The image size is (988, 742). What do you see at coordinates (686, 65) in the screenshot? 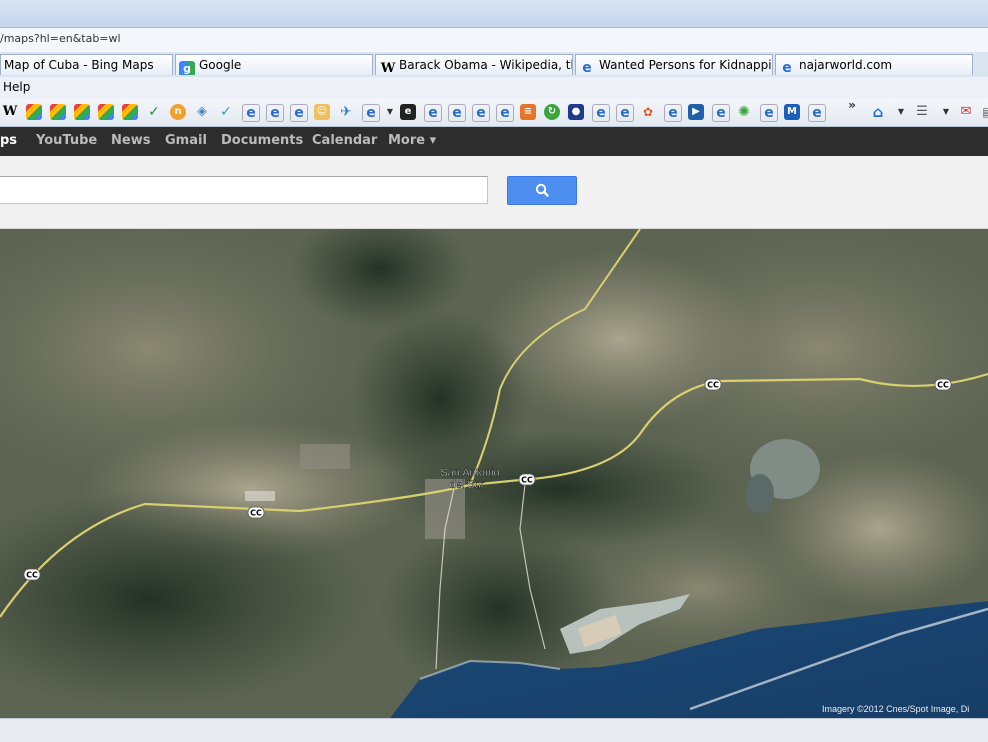
I see `tab-label: Wanted Persons for Kidnapping` at bounding box center [686, 65].